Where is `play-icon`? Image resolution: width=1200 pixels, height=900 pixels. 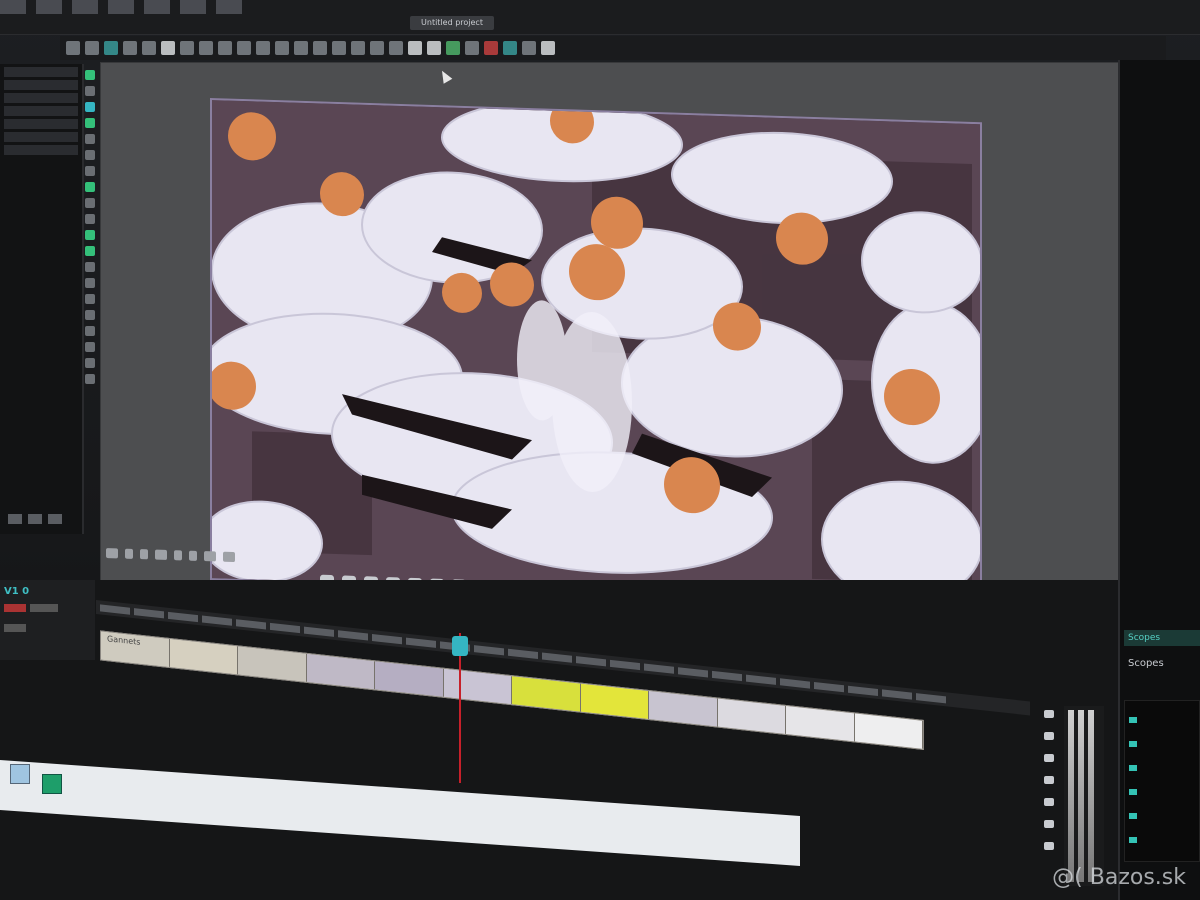
play-icon is located at coordinates (112, 553).